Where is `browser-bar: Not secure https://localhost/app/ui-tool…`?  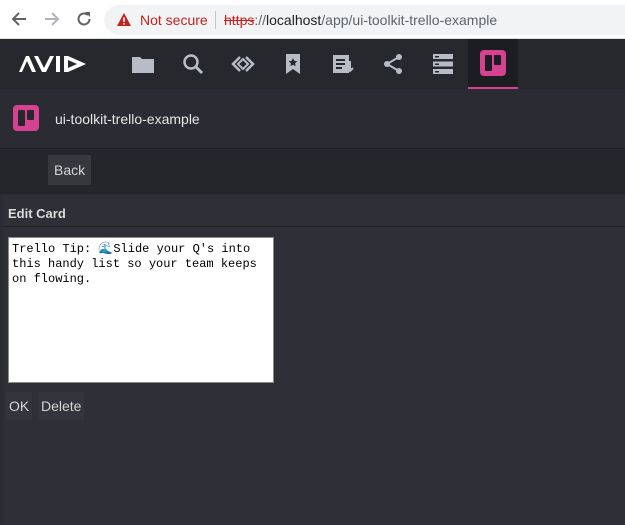 browser-bar: Not secure https://localhost/app/ui-tool… is located at coordinates (312, 19).